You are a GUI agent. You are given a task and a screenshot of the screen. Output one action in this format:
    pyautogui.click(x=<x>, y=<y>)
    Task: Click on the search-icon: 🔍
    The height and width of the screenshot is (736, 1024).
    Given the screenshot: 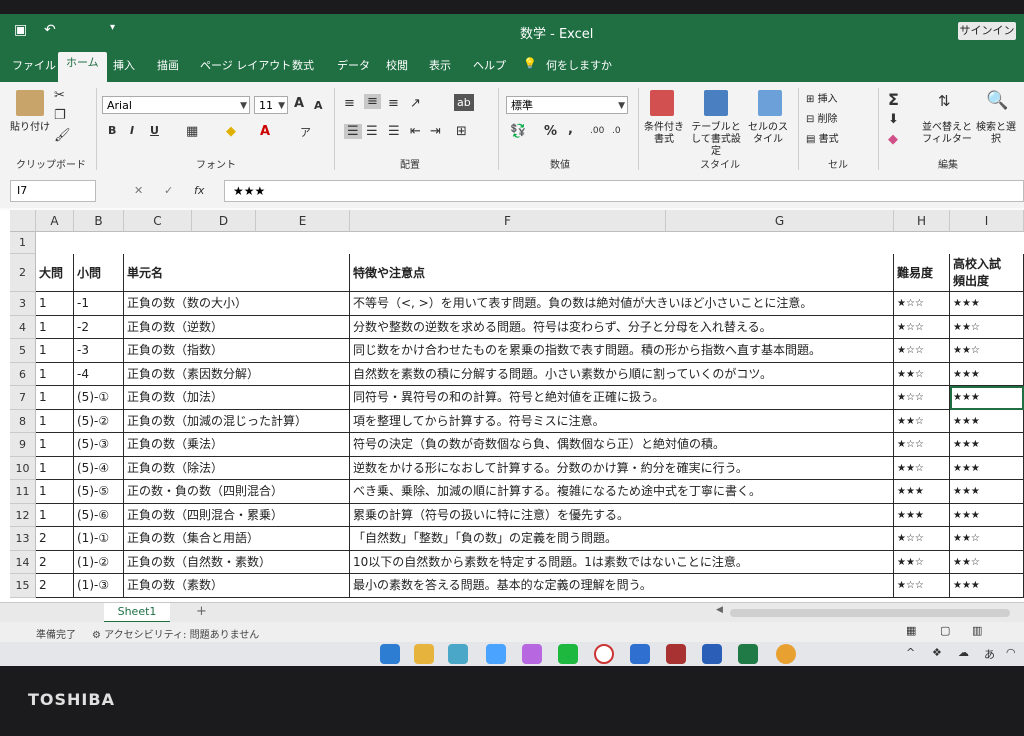 What is the action you would take?
    pyautogui.click(x=997, y=100)
    